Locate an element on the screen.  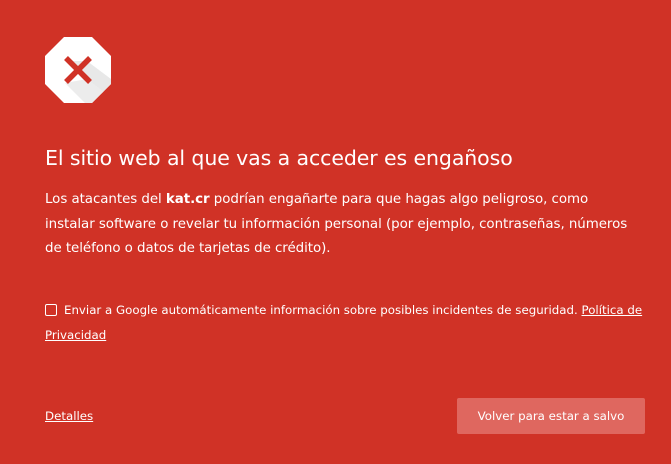
report-checkbox is located at coordinates (51, 310).